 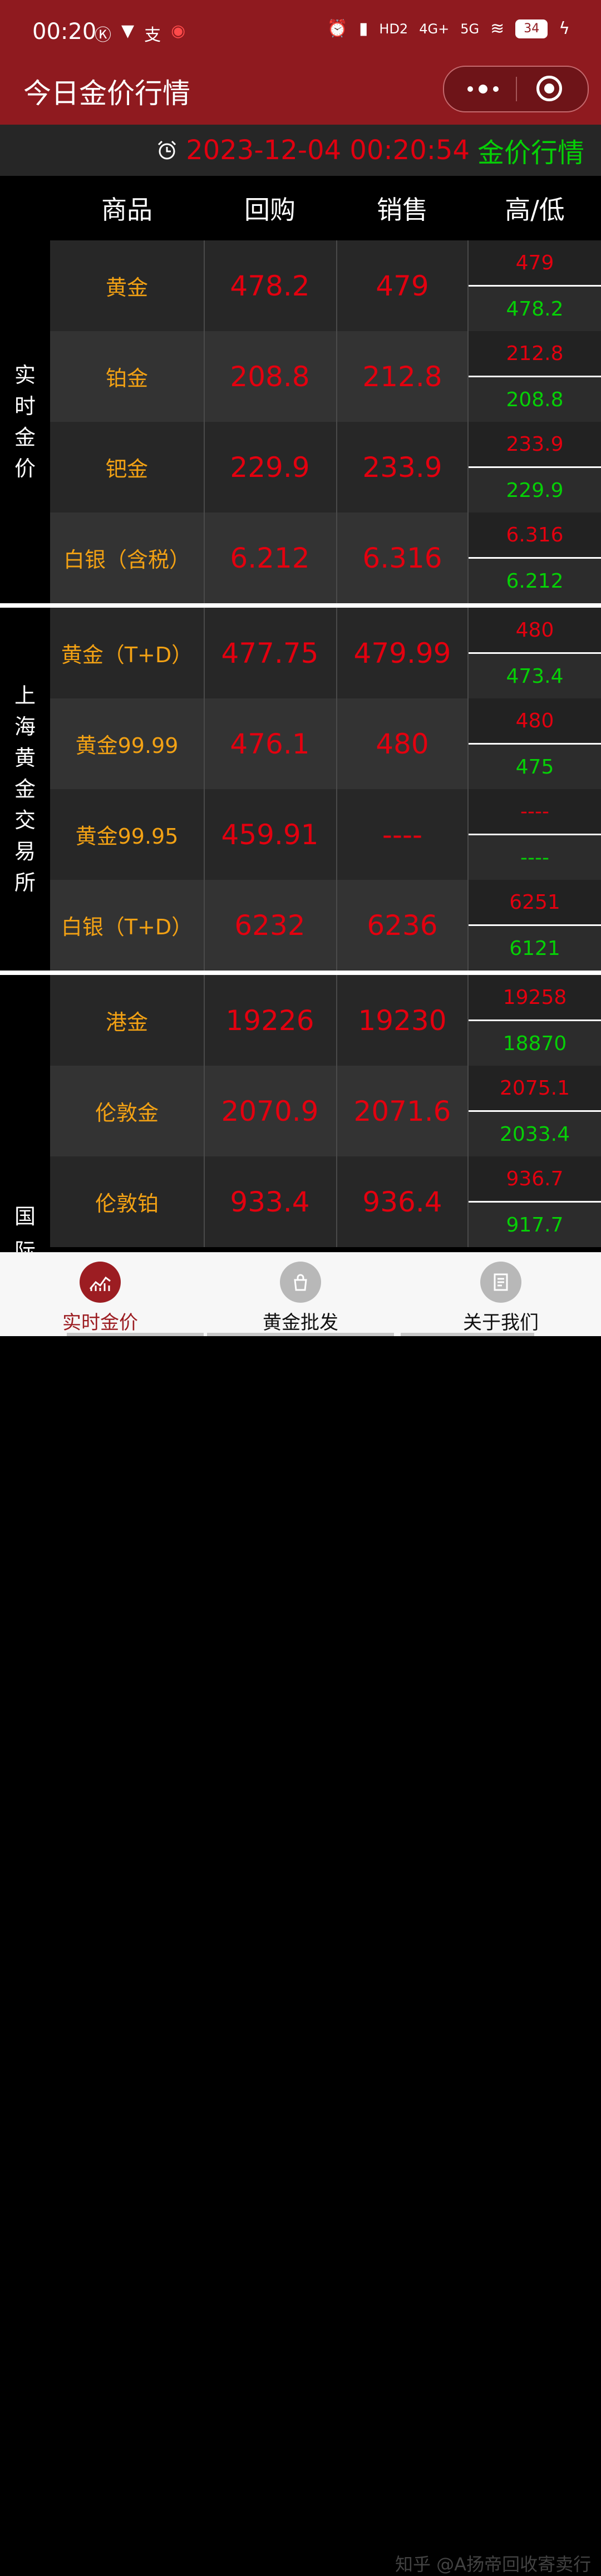 I want to click on table-row: 伦敦金 2070.9 2071.6 2075.1 2033.4, so click(x=325, y=1111).